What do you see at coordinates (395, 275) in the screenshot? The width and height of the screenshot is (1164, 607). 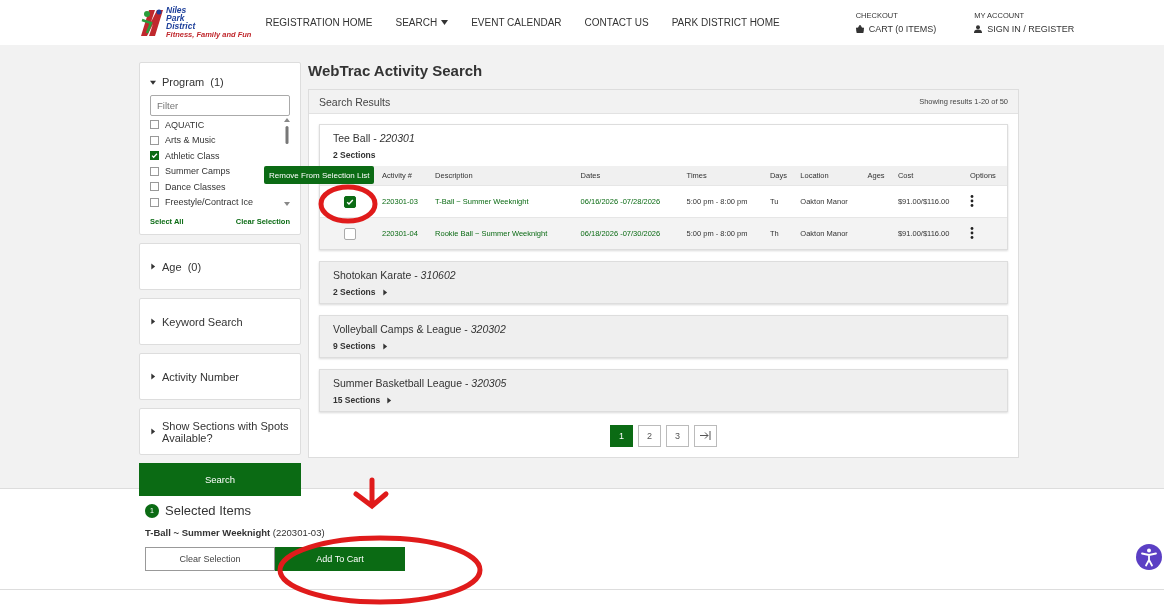 I see `activity-name: Shotokan Karate - 310602` at bounding box center [395, 275].